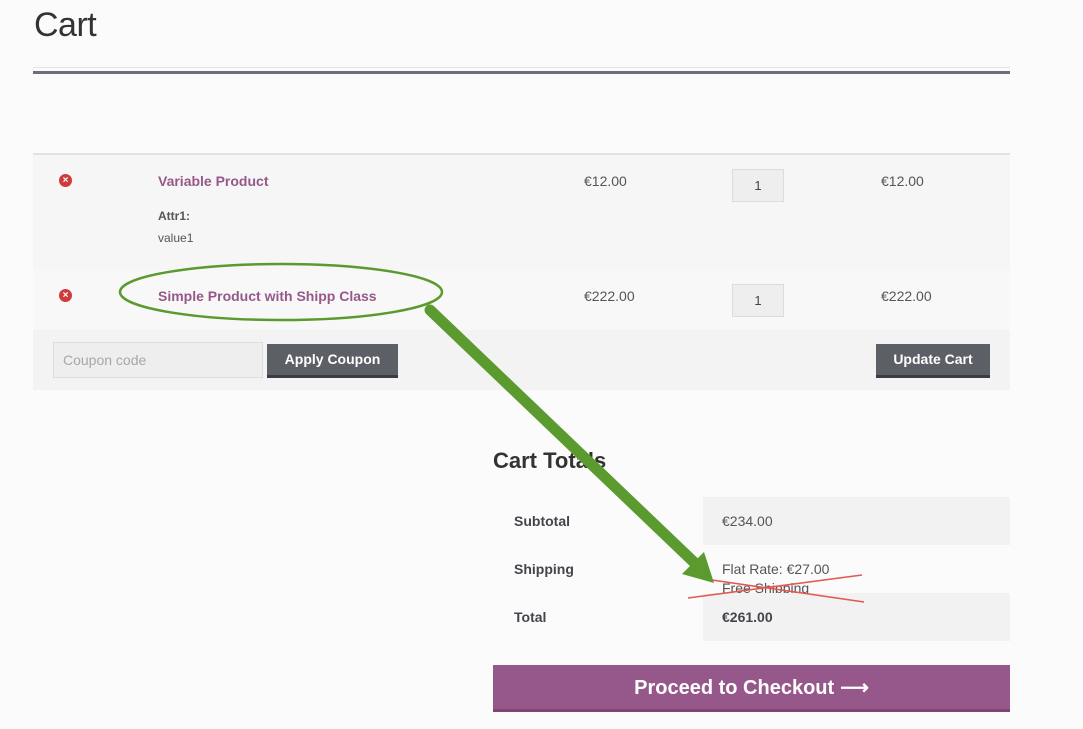 The width and height of the screenshot is (1083, 729). I want to click on arrow-right-icon: ⟶, so click(854, 688).